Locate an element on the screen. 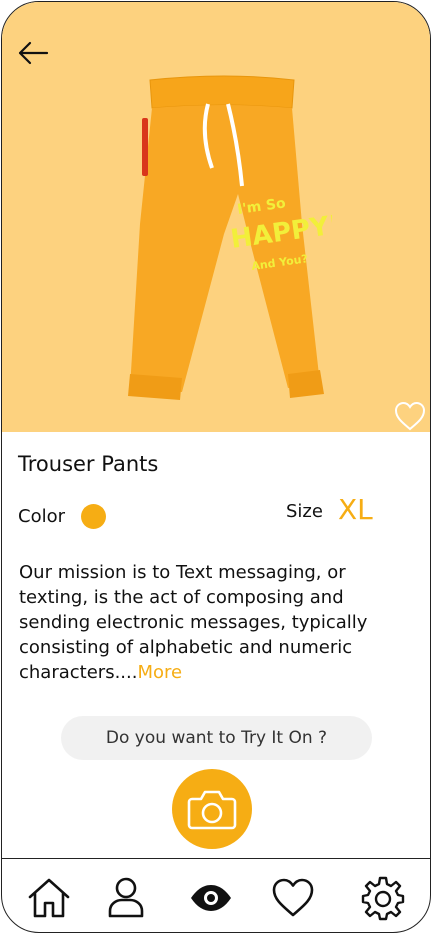 Image resolution: width=432 pixels, height=934 pixels. nav-settings is located at coordinates (383, 898).